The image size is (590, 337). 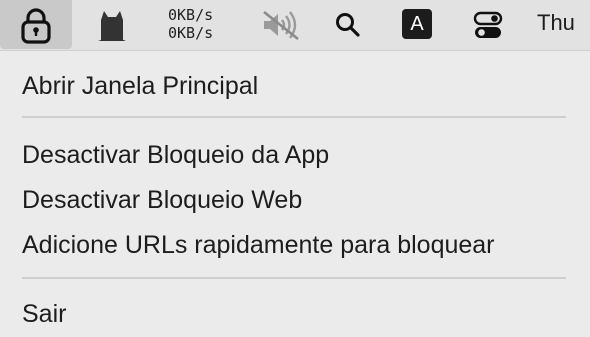 I want to click on input-source-icon: A, so click(x=417, y=24).